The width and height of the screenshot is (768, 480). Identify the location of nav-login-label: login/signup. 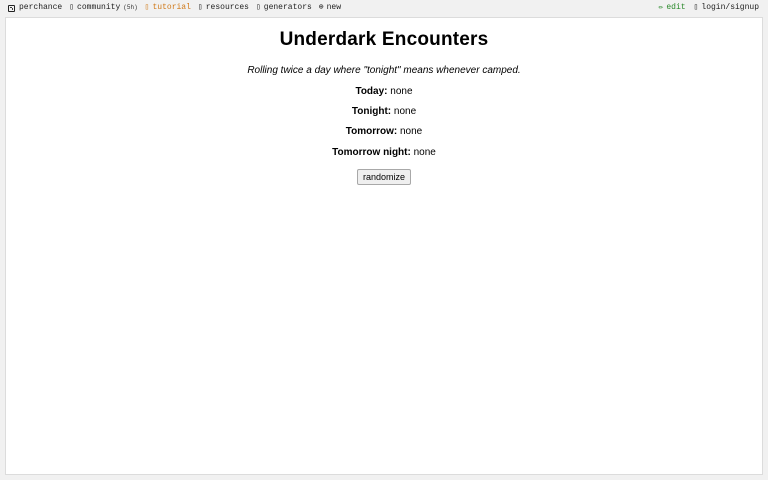
(730, 7).